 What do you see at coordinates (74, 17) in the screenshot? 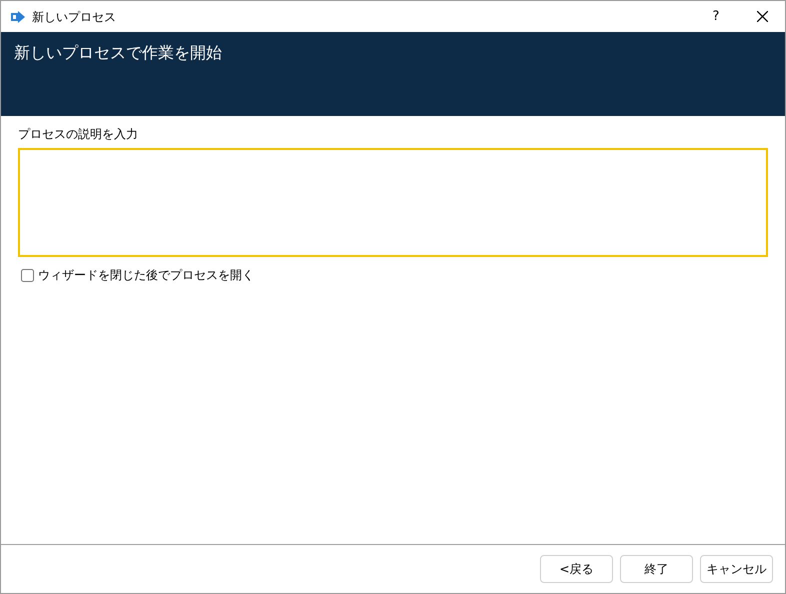
I see `window-title: 新しいプロセス` at bounding box center [74, 17].